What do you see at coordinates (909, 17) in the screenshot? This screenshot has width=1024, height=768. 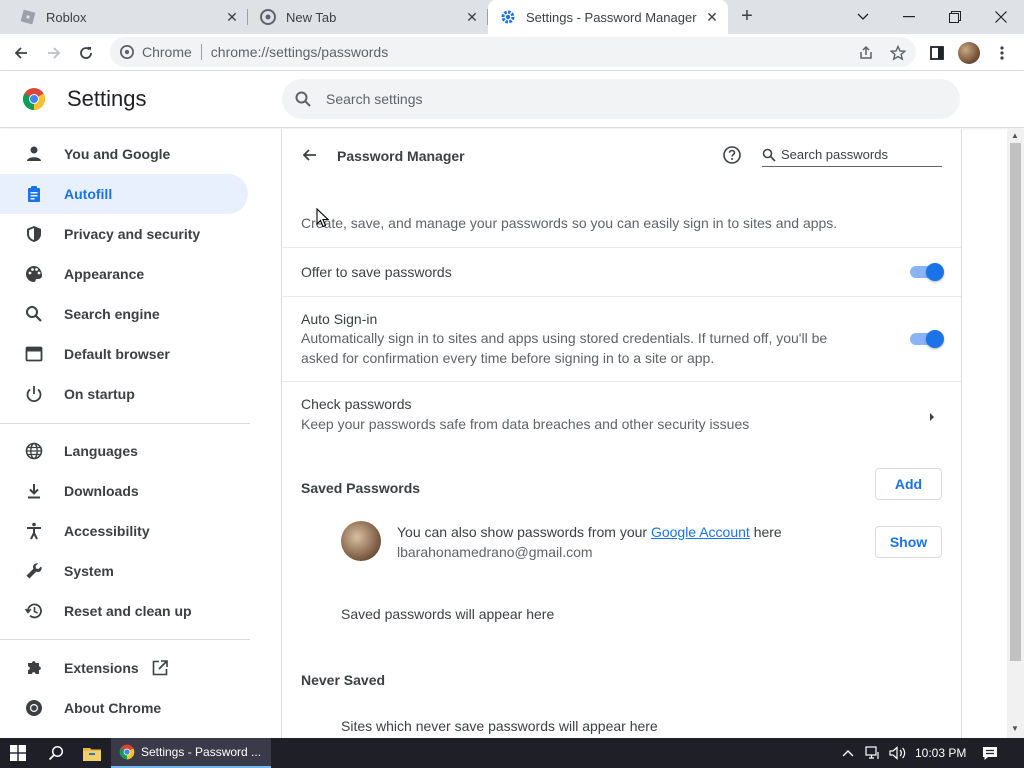 I see `minimize-button` at bounding box center [909, 17].